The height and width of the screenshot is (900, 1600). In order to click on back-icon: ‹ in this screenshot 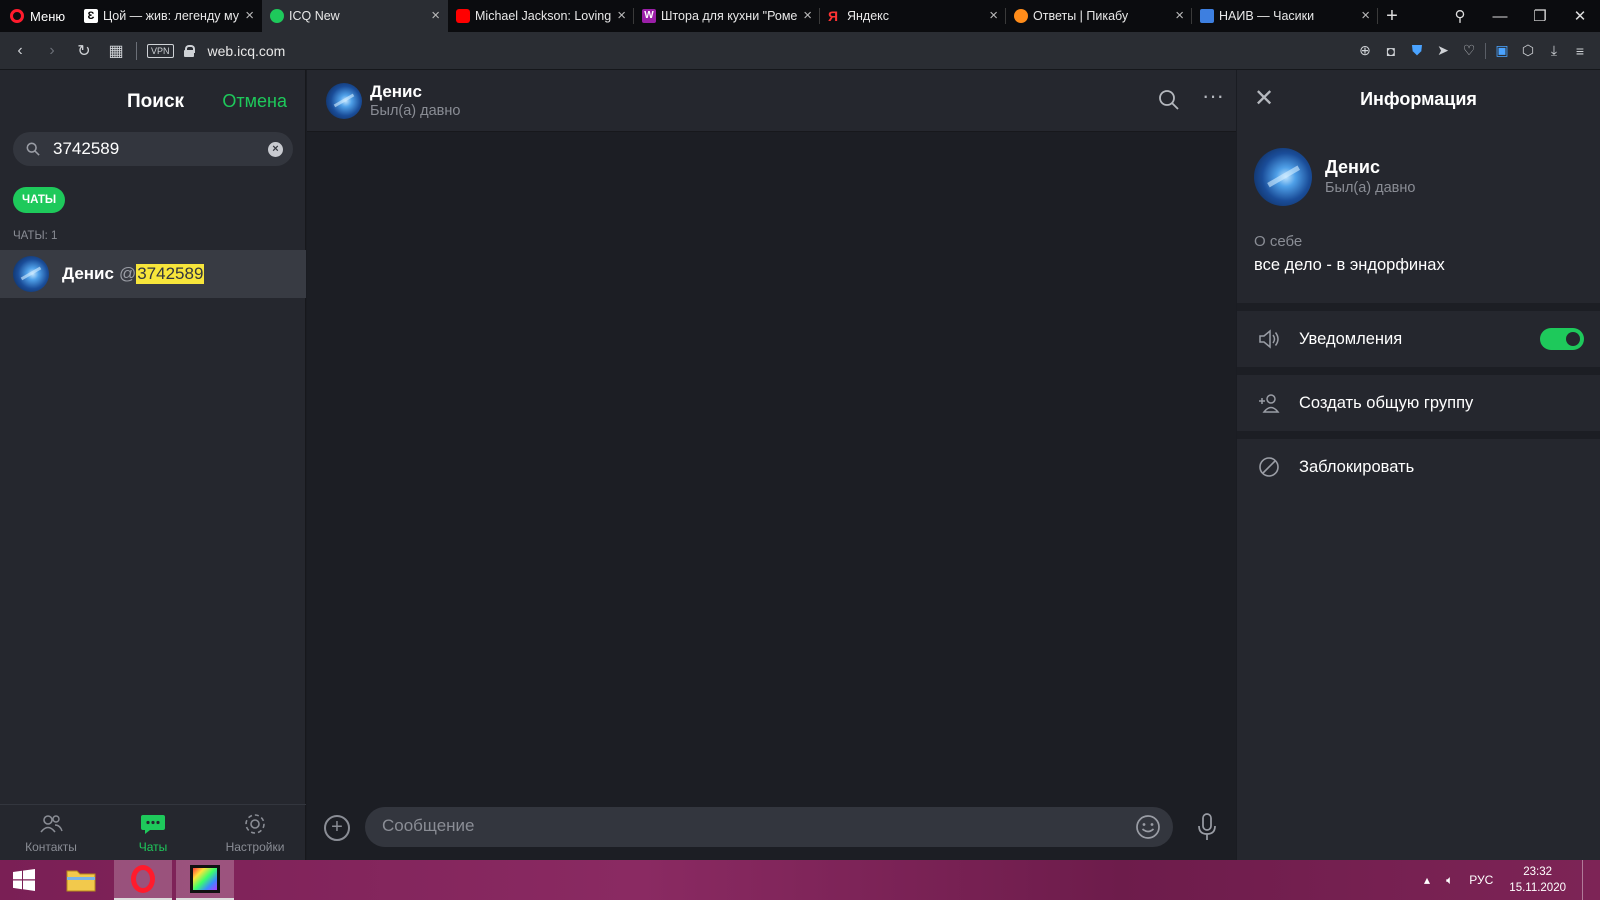, I will do `click(20, 51)`.